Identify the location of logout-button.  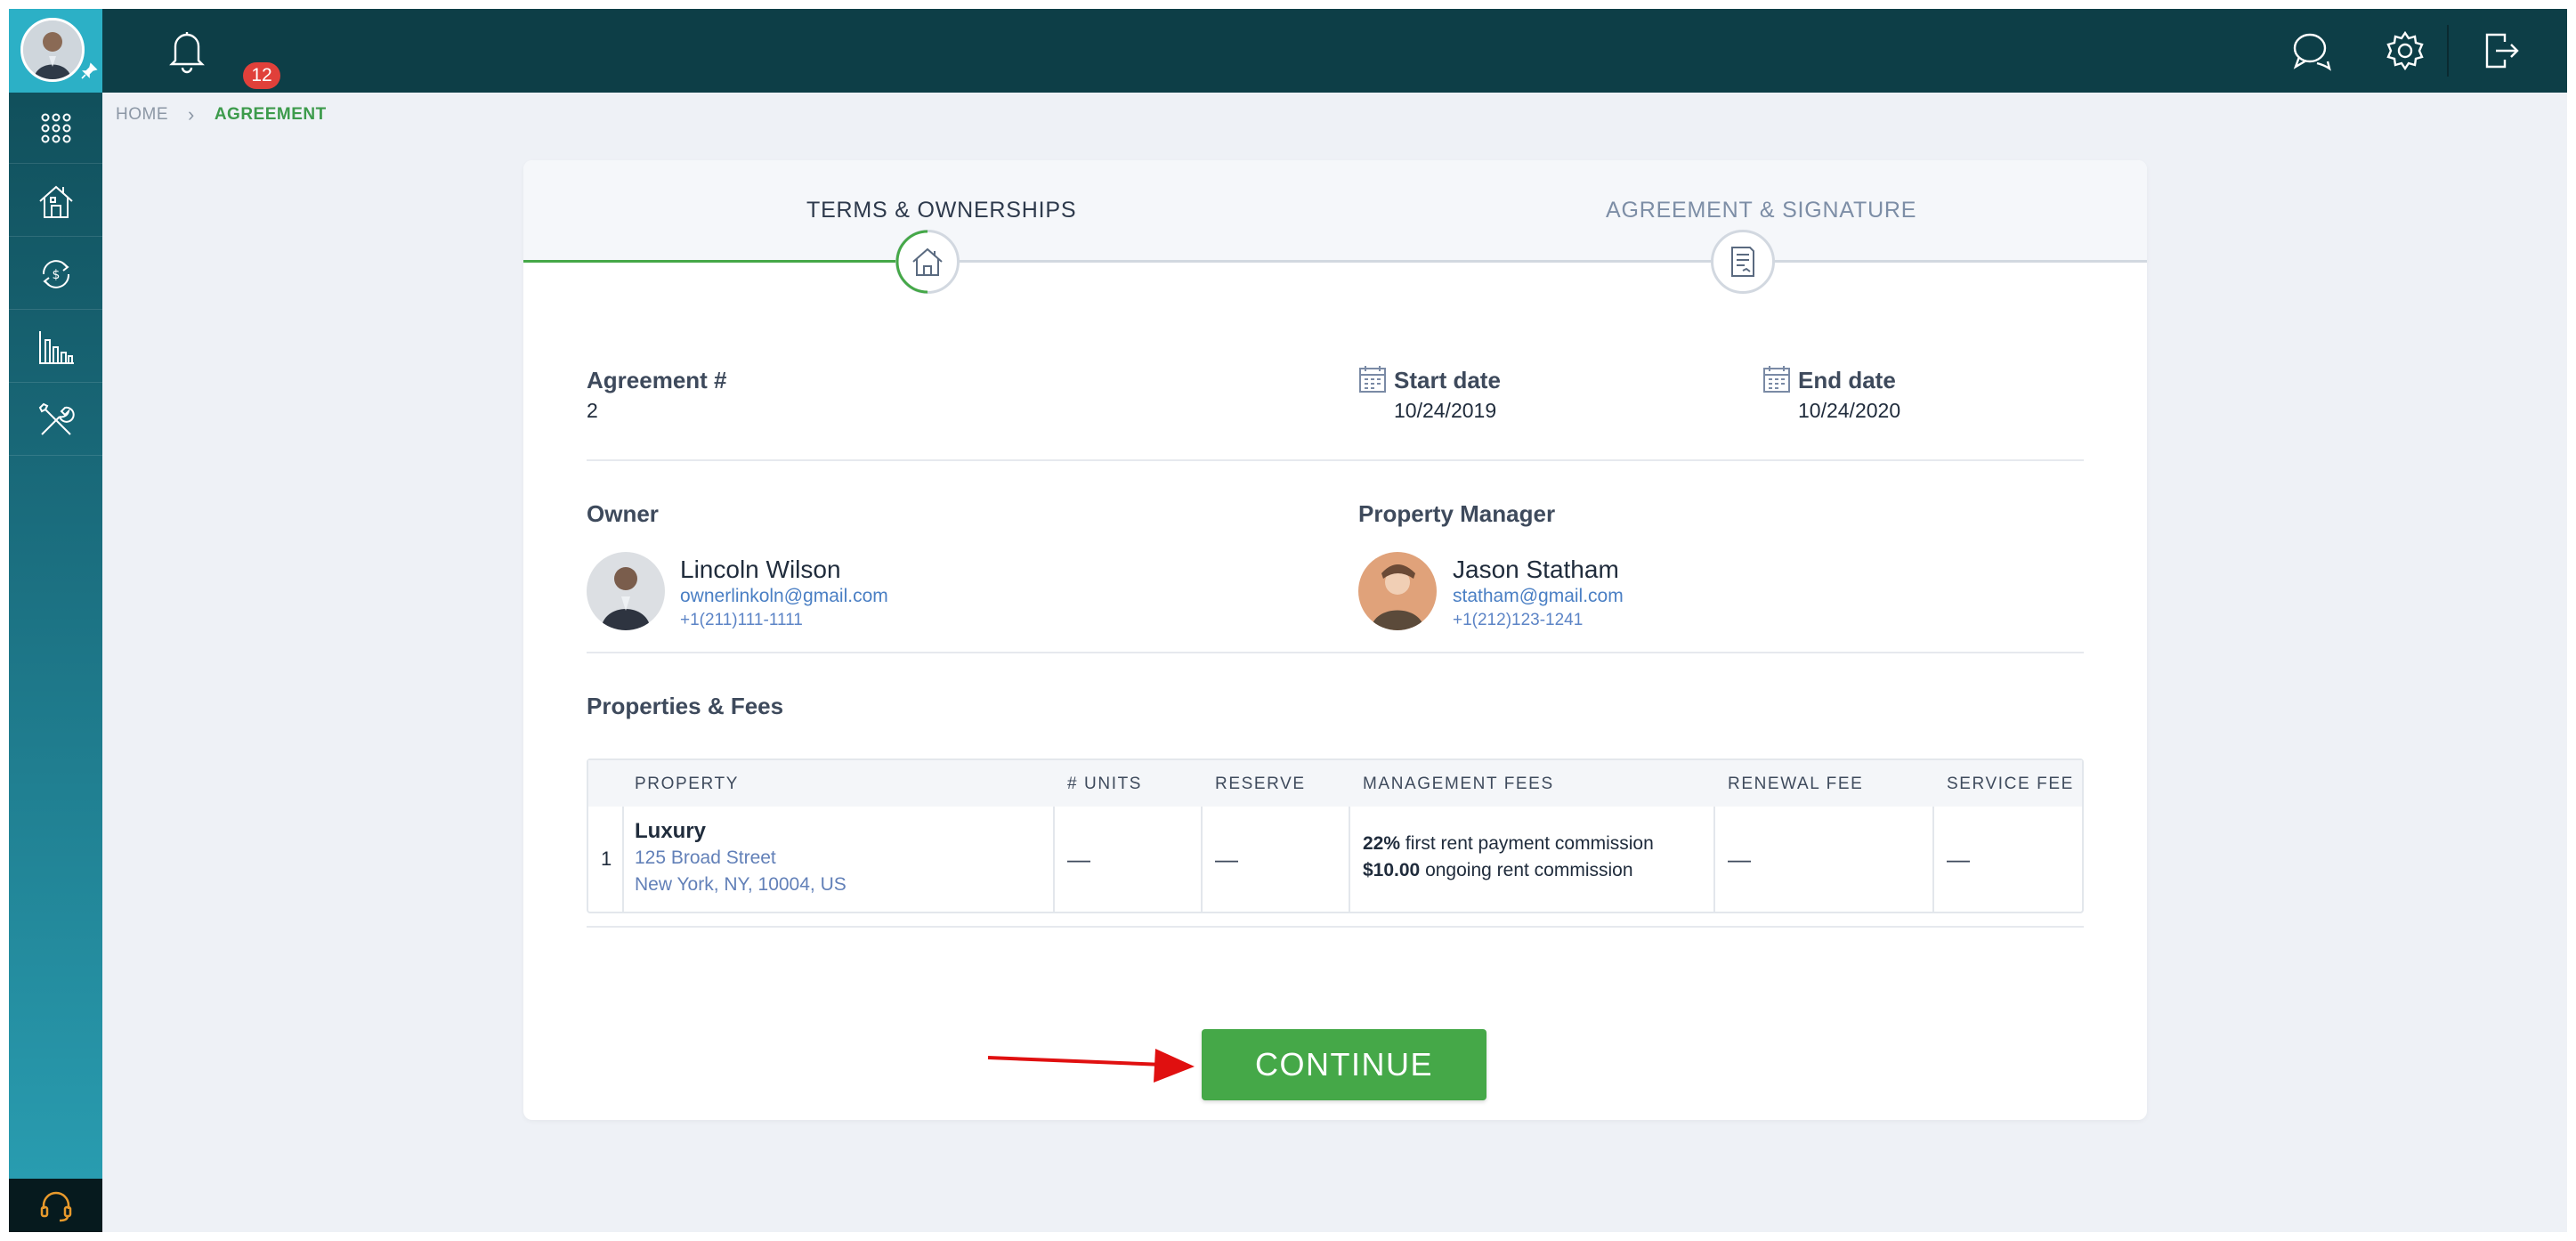
(2502, 51).